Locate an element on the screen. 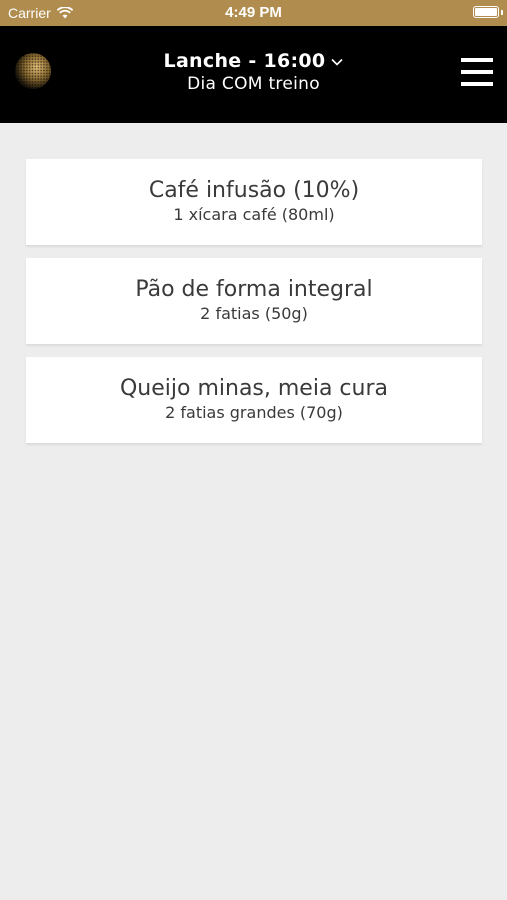 This screenshot has width=507, height=900. hamburger-menu-icon is located at coordinates (477, 72).